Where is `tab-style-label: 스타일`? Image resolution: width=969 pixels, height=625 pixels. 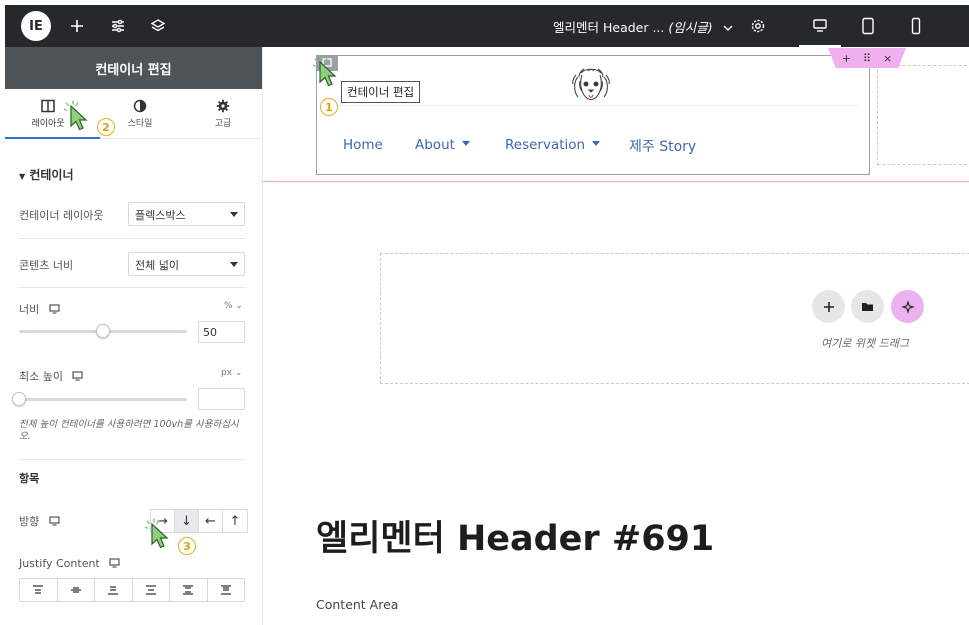
tab-style-label: 스타일 is located at coordinates (140, 124).